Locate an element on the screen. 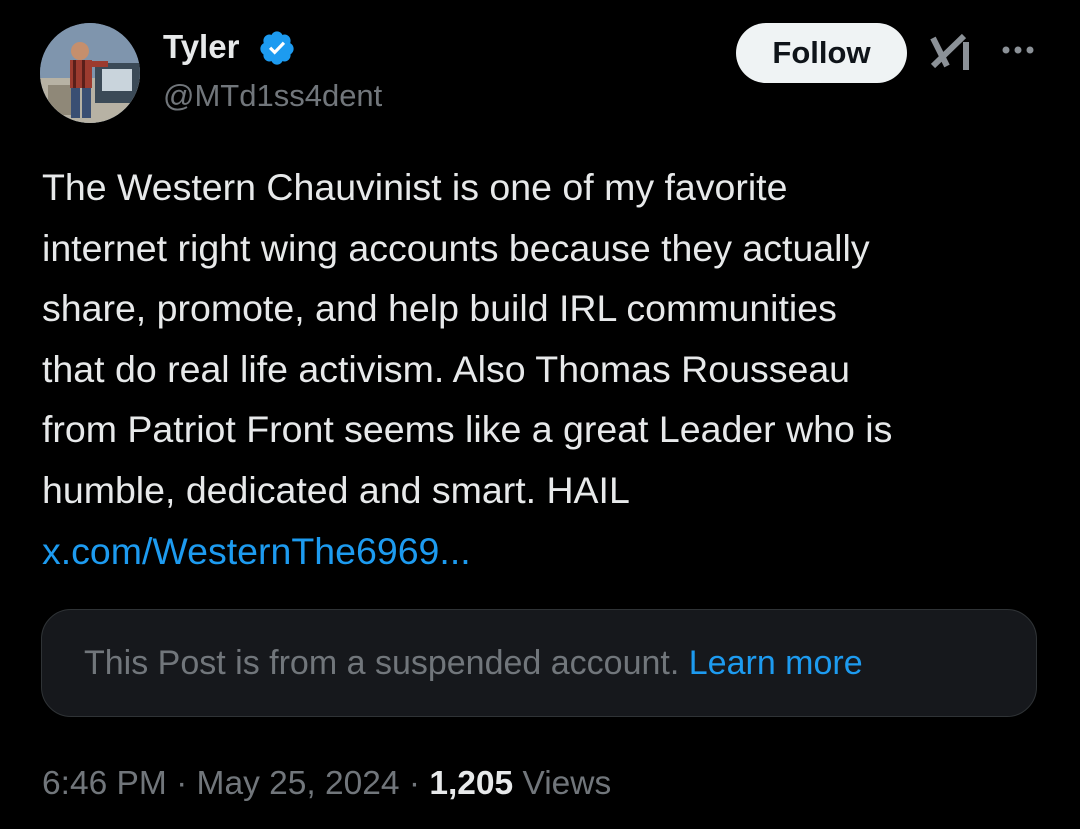 The image size is (1080, 829). author-handle: @MTd1ss4dent is located at coordinates (272, 96).